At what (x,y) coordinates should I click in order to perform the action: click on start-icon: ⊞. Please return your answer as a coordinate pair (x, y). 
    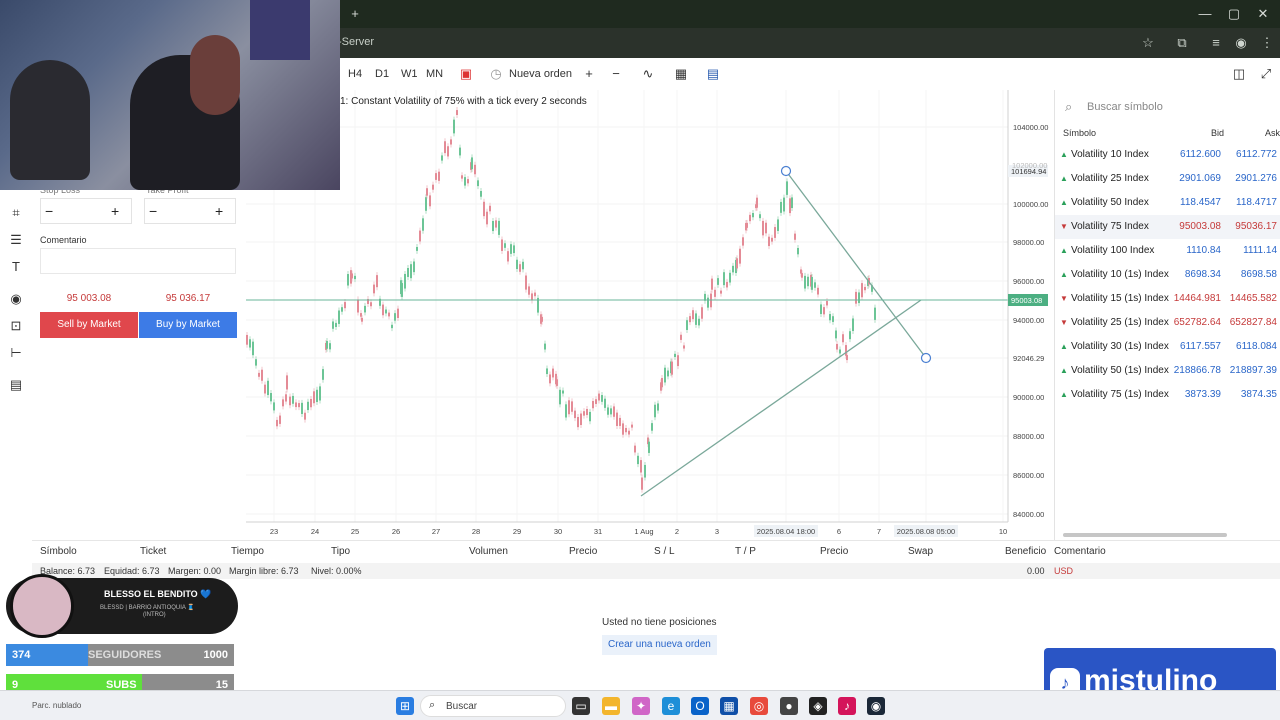
    Looking at the image, I should click on (405, 706).